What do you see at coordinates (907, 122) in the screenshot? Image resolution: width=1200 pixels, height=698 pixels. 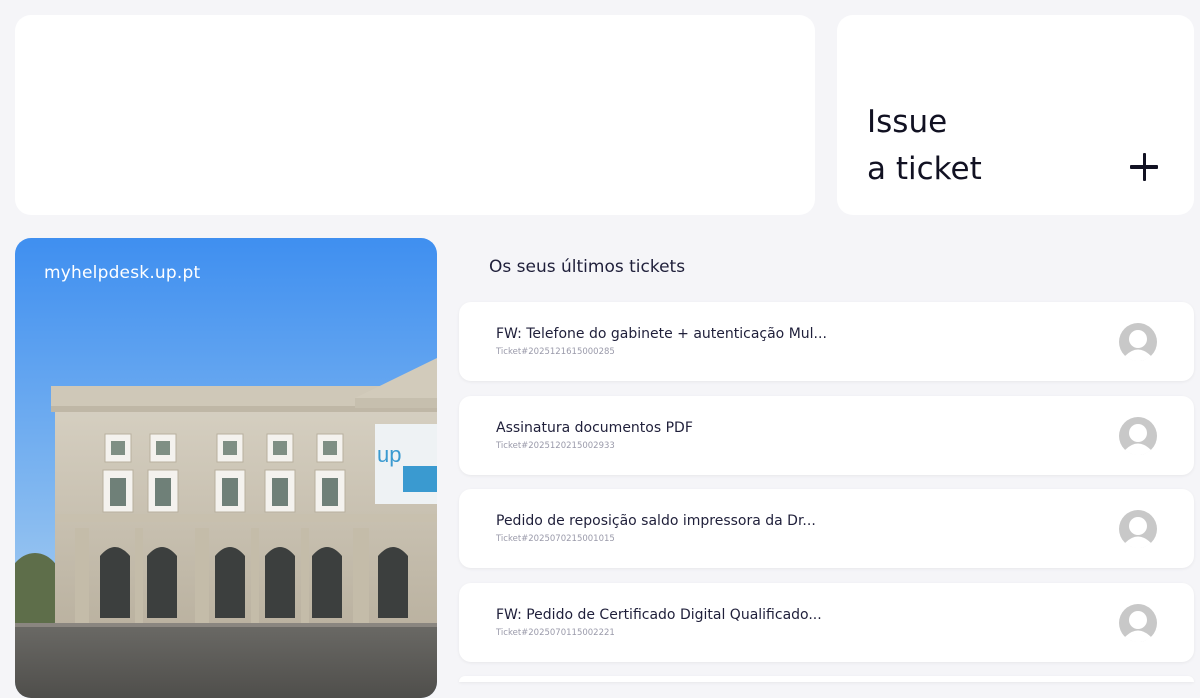 I see `issue-ticket-label-line1: Issue` at bounding box center [907, 122].